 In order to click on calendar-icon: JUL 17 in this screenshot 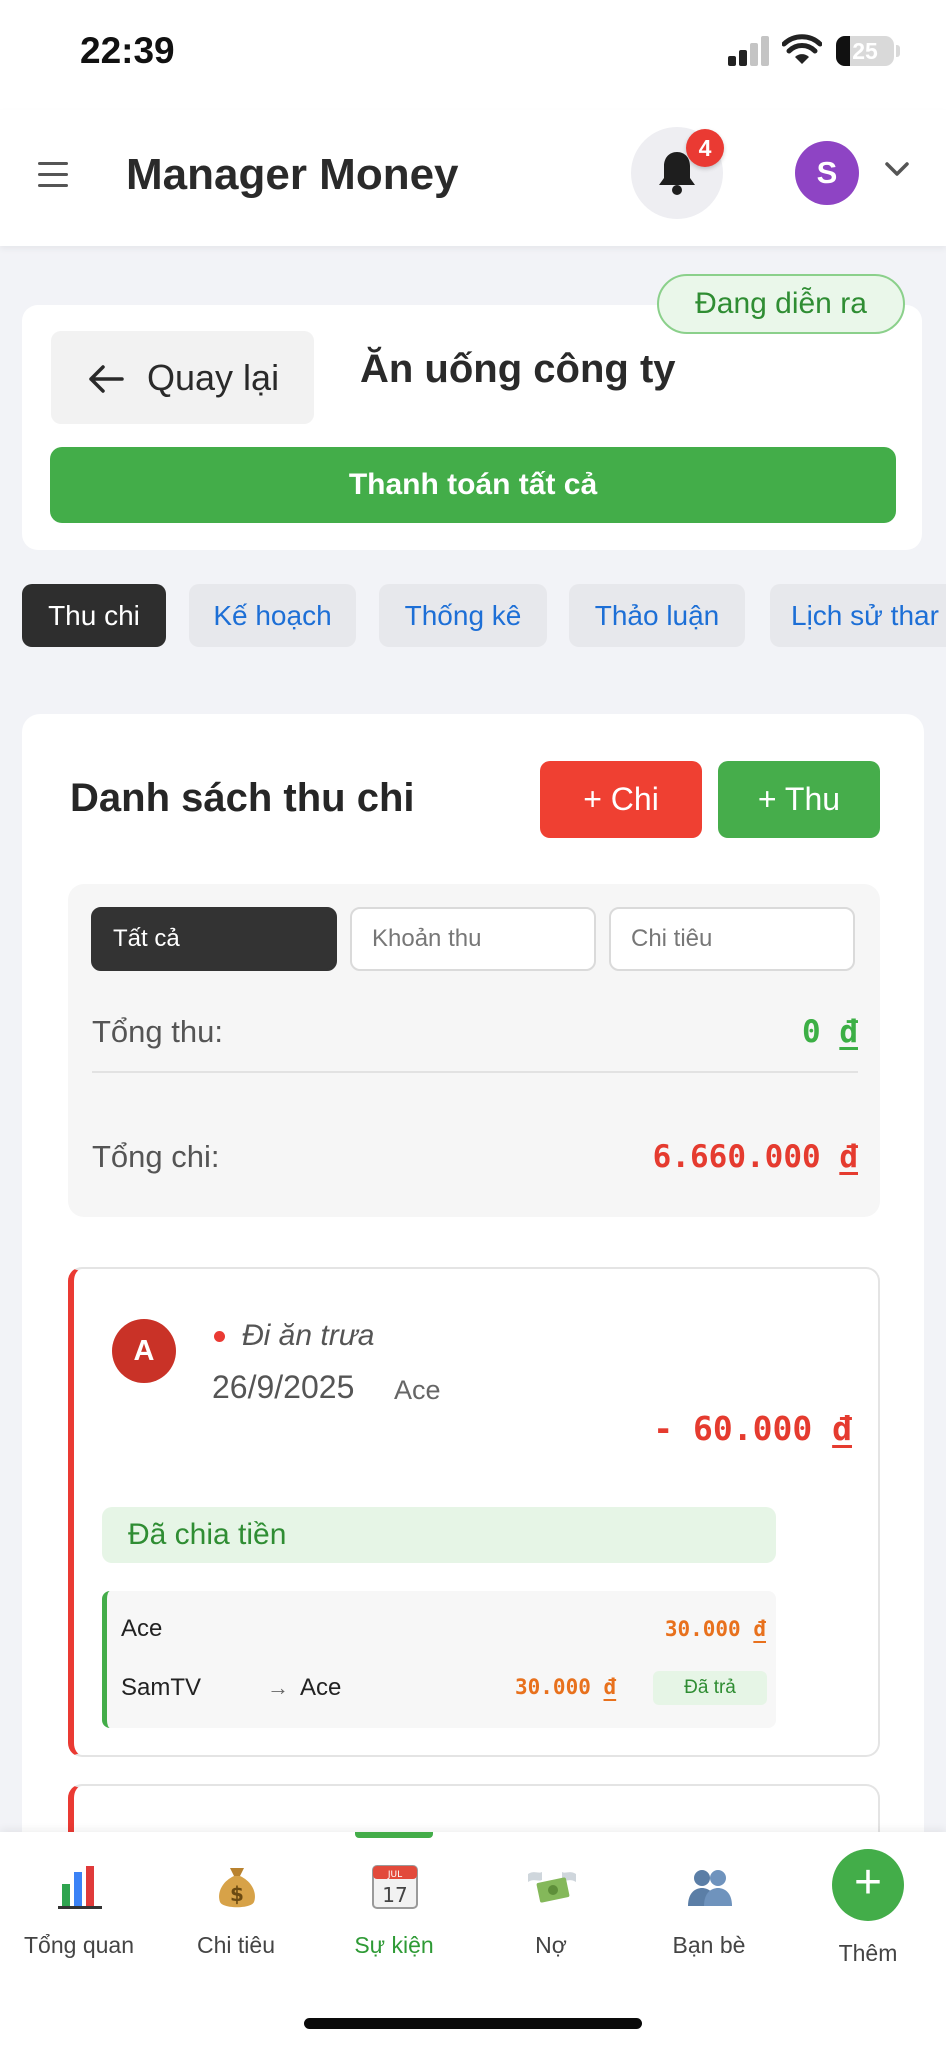, I will do `click(395, 1887)`.